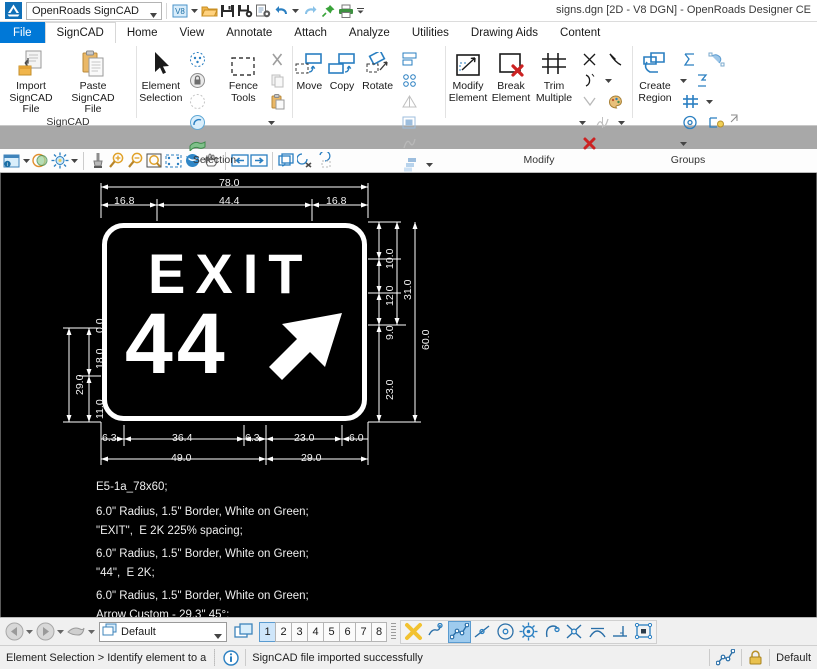  Describe the element at coordinates (310, 11) in the screenshot. I see `redo-icon` at that location.